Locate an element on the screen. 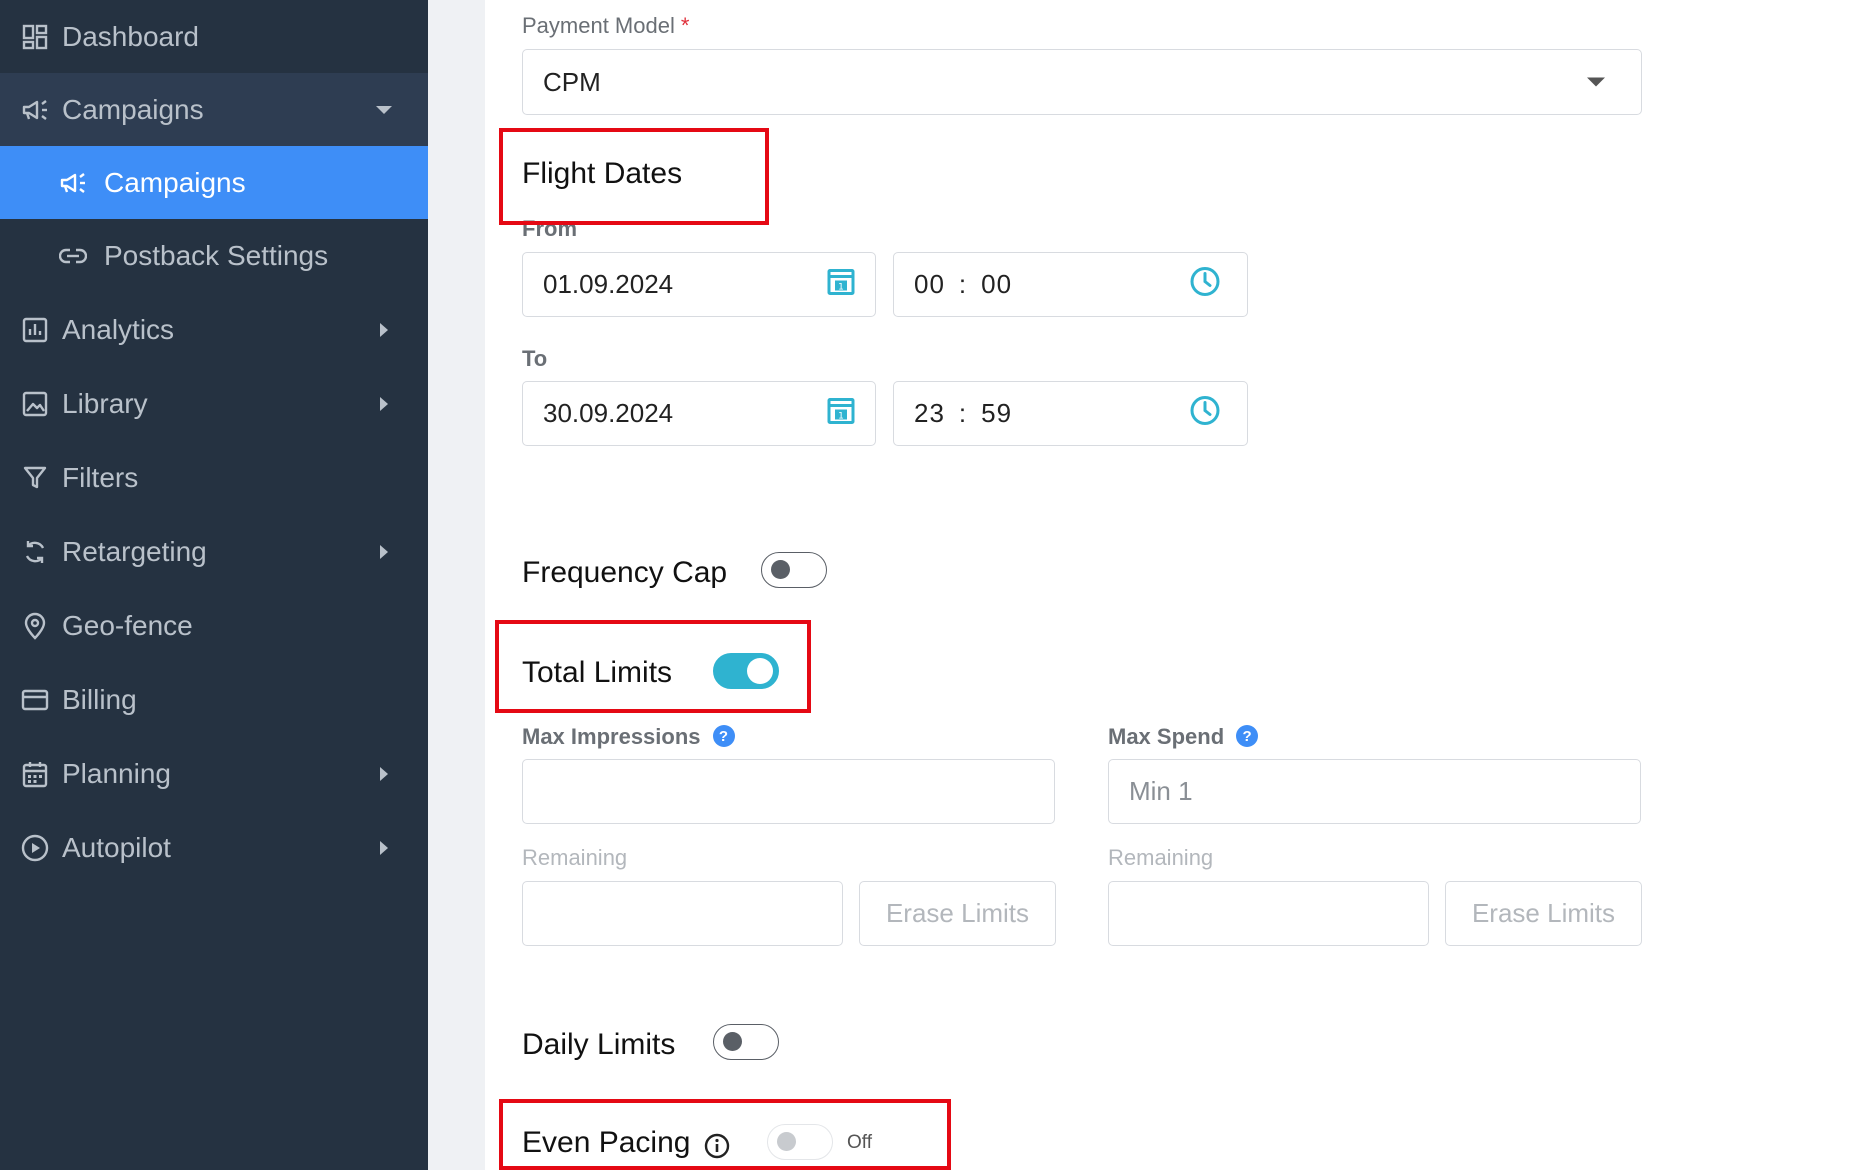 This screenshot has height=1170, width=1850. sidebar-item-autopilot: Autopilot is located at coordinates (214, 847).